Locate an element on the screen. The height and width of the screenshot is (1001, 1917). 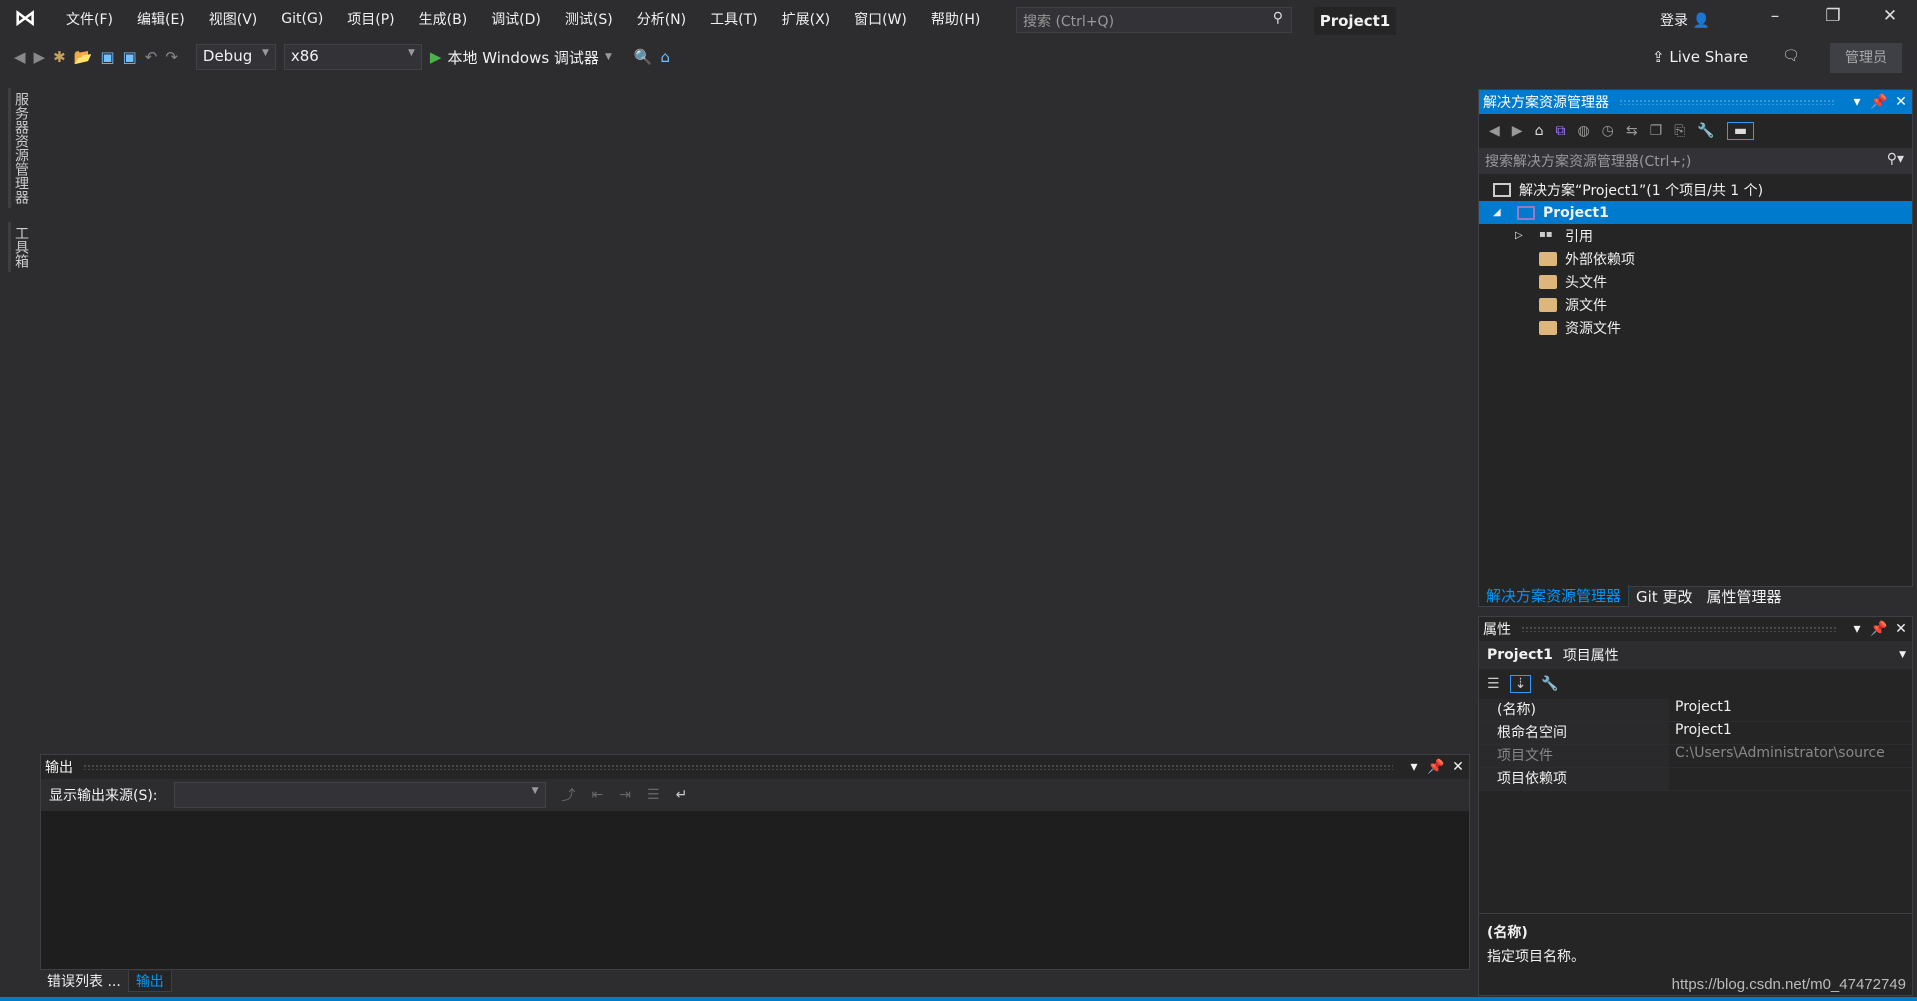
clear-all-icon: ☰ is located at coordinates (653, 795).